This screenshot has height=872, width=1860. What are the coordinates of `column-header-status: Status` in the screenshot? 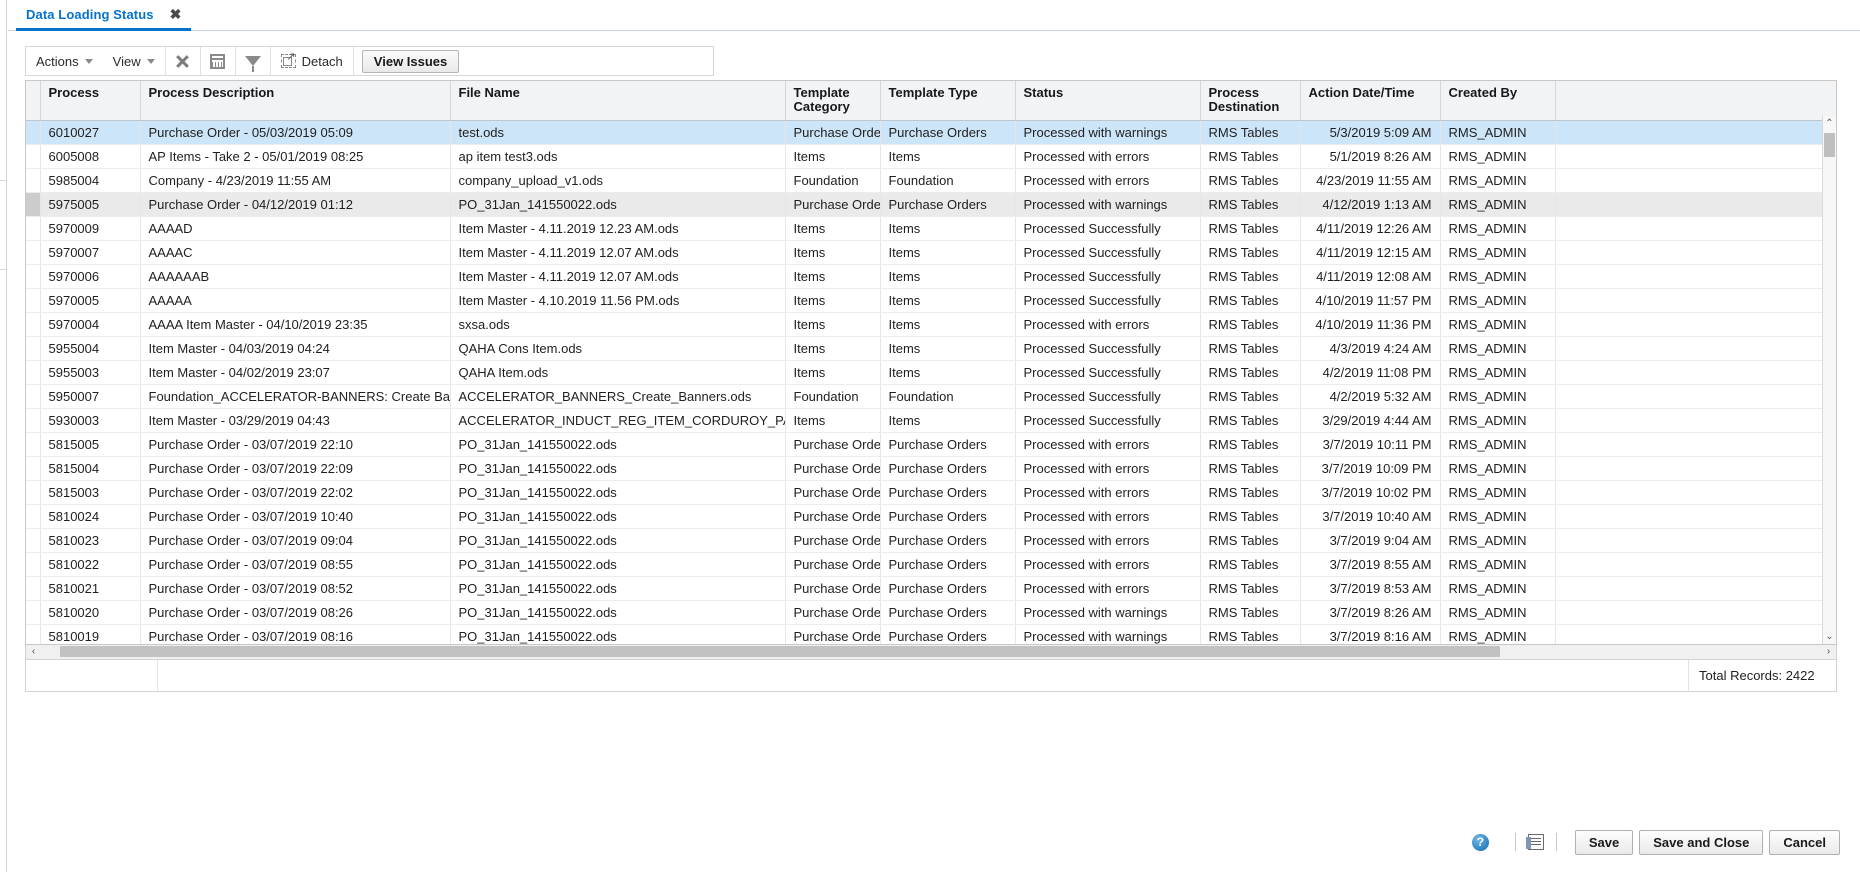 It's located at (1108, 101).